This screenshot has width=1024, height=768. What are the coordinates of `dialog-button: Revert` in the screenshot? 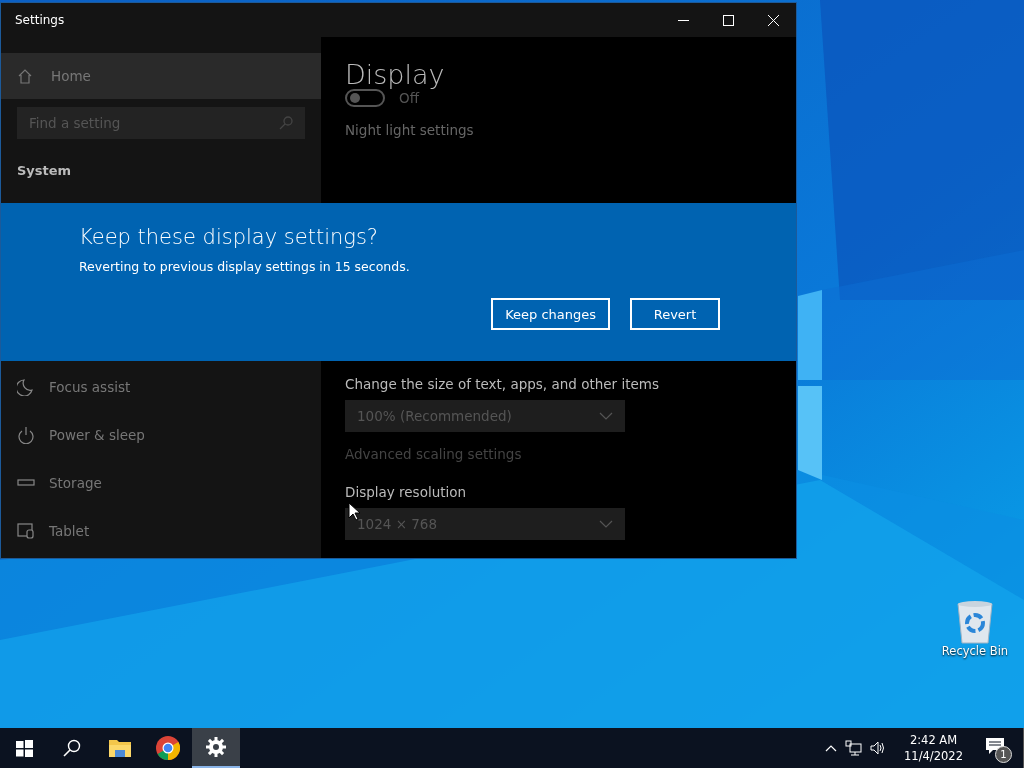 It's located at (675, 314).